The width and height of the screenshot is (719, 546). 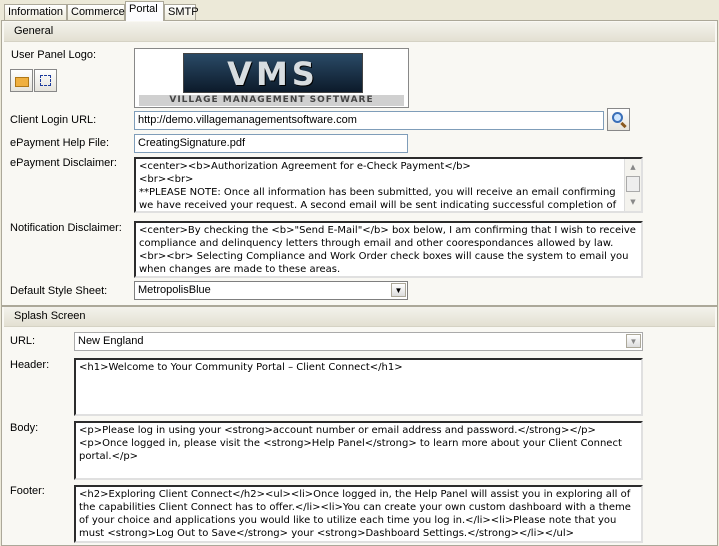 I want to click on clear-logo-button, so click(x=45, y=80).